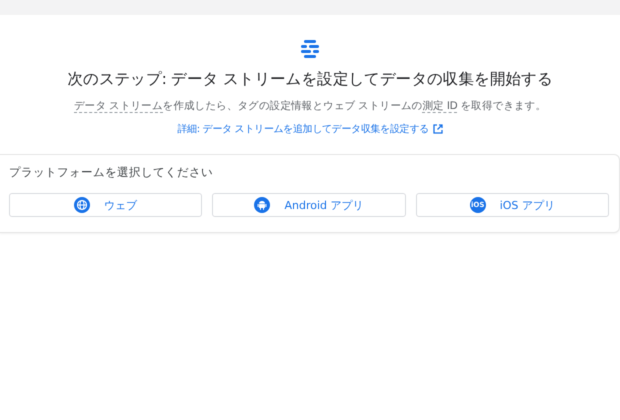  I want to click on glossary-term: 測定 ID, so click(440, 106).